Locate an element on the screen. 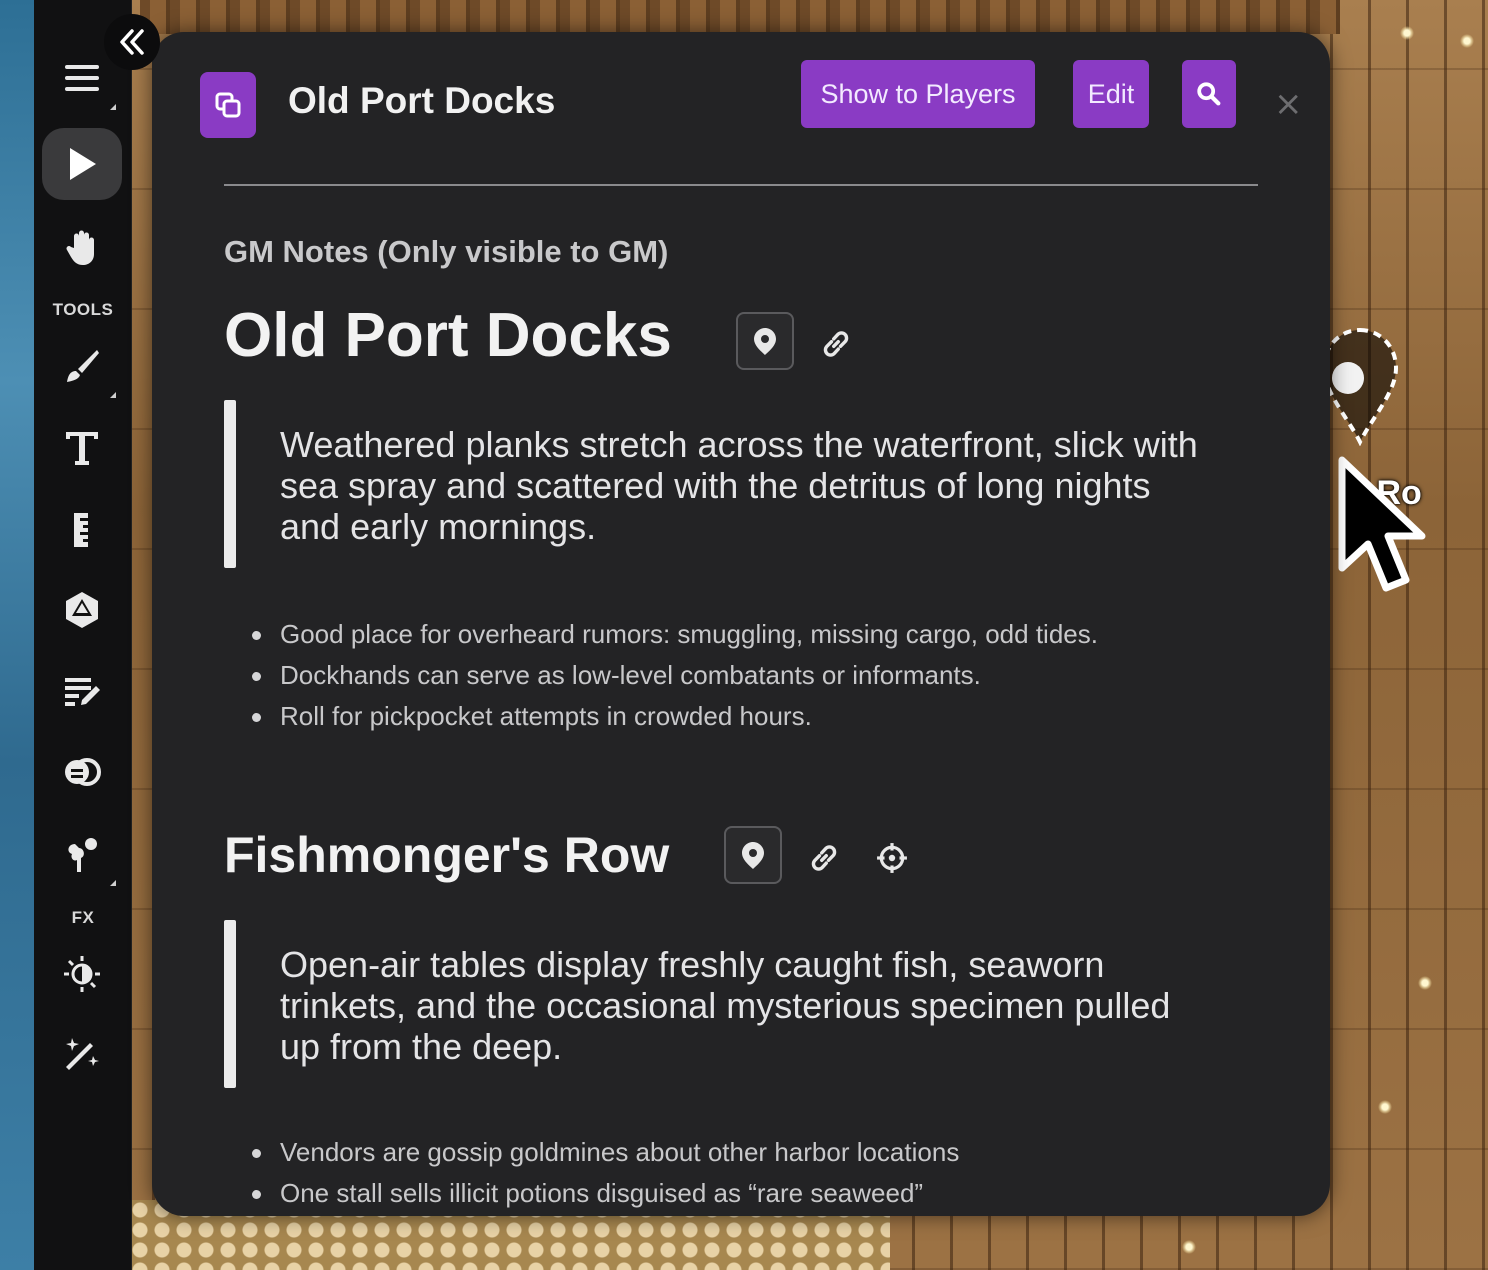  edit-button: Edit is located at coordinates (1111, 94).